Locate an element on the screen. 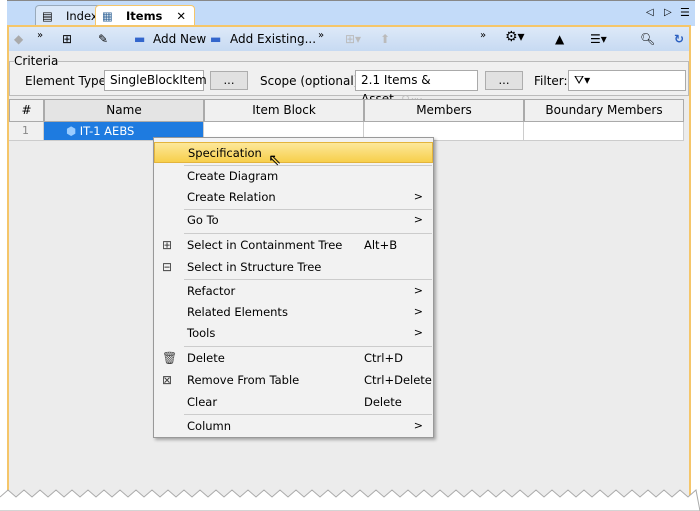  menu-item-go-to: Go To > is located at coordinates (293, 220).